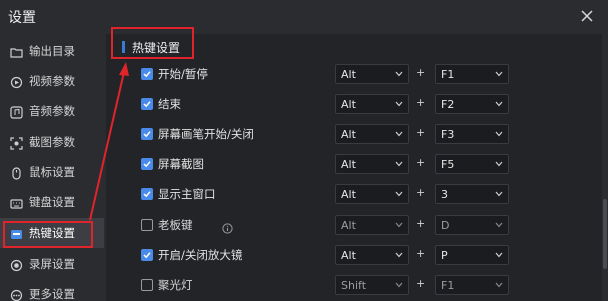 This screenshot has height=301, width=608. I want to click on title-bar: 设置, so click(304, 17).